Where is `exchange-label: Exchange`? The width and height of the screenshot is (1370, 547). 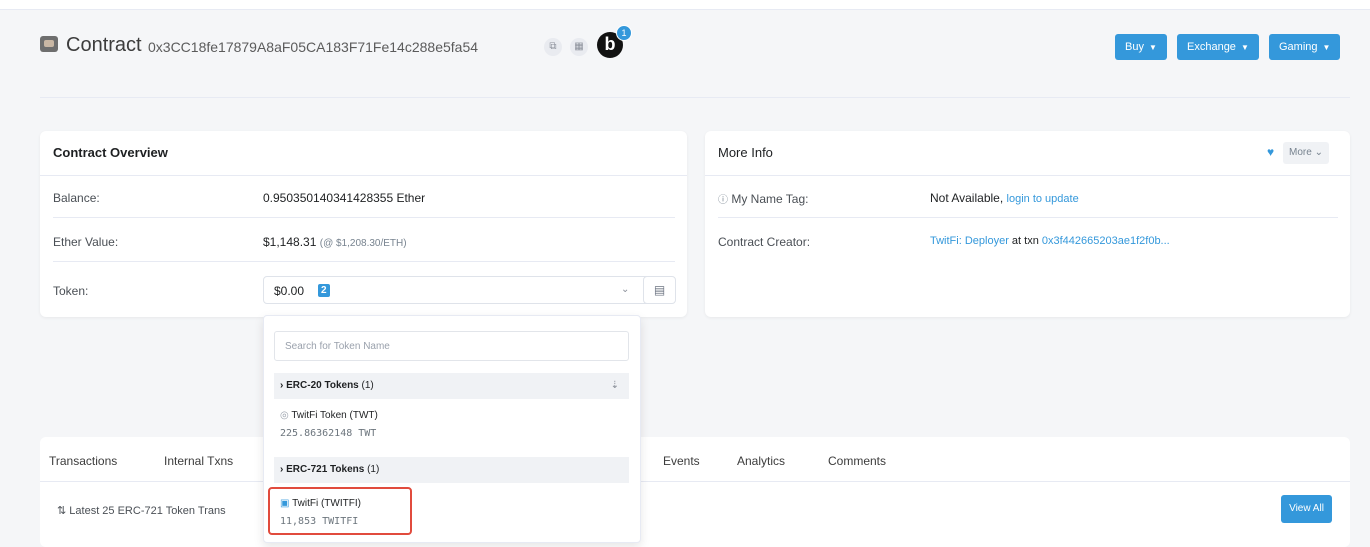 exchange-label: Exchange is located at coordinates (1211, 47).